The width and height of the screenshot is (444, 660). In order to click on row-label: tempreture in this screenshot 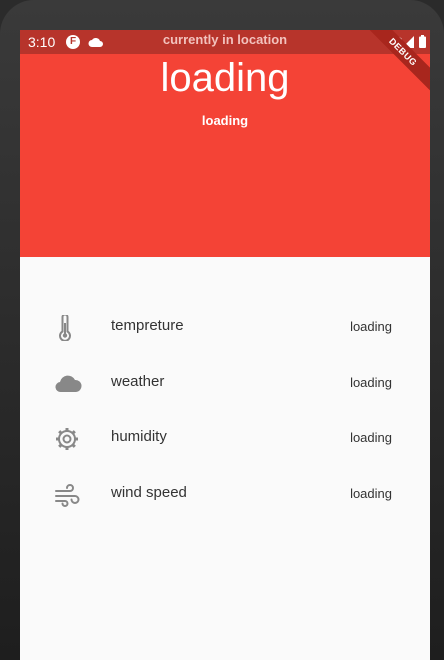, I will do `click(147, 325)`.